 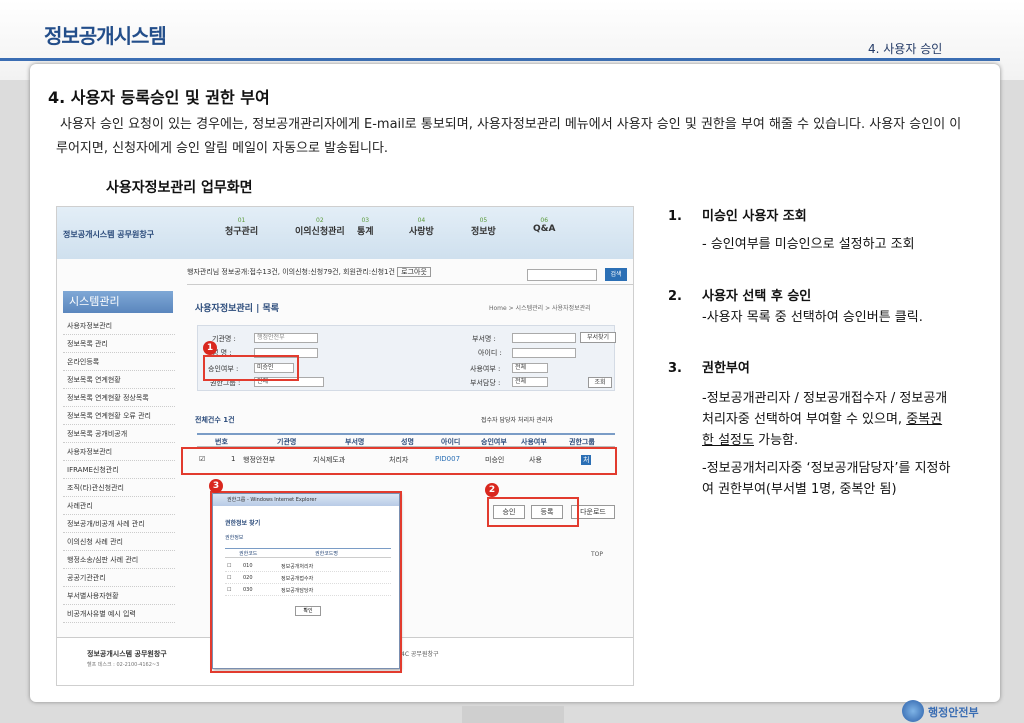 I want to click on screen-title: 사용자정보관리 업무화면, so click(x=179, y=188).